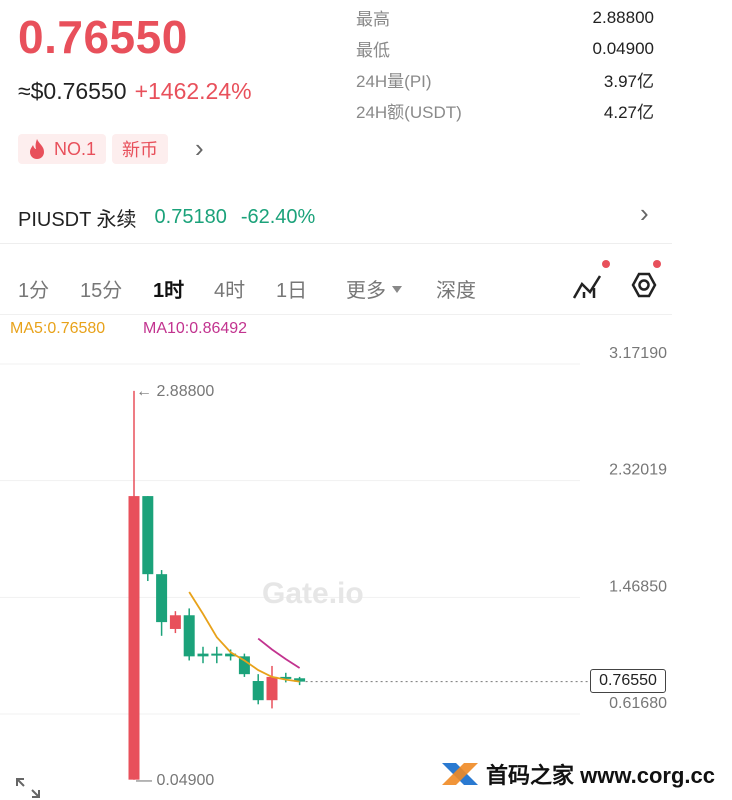 Image resolution: width=732 pixels, height=800 pixels. I want to click on high-annotation: ← 2.88800, so click(175, 391).